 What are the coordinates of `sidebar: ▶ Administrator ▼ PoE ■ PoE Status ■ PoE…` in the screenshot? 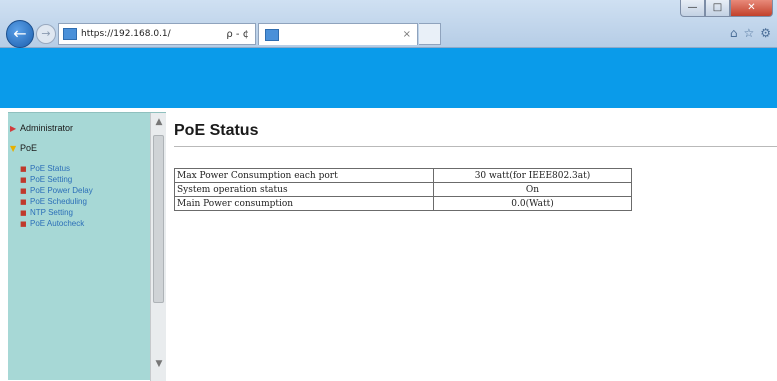 It's located at (87, 246).